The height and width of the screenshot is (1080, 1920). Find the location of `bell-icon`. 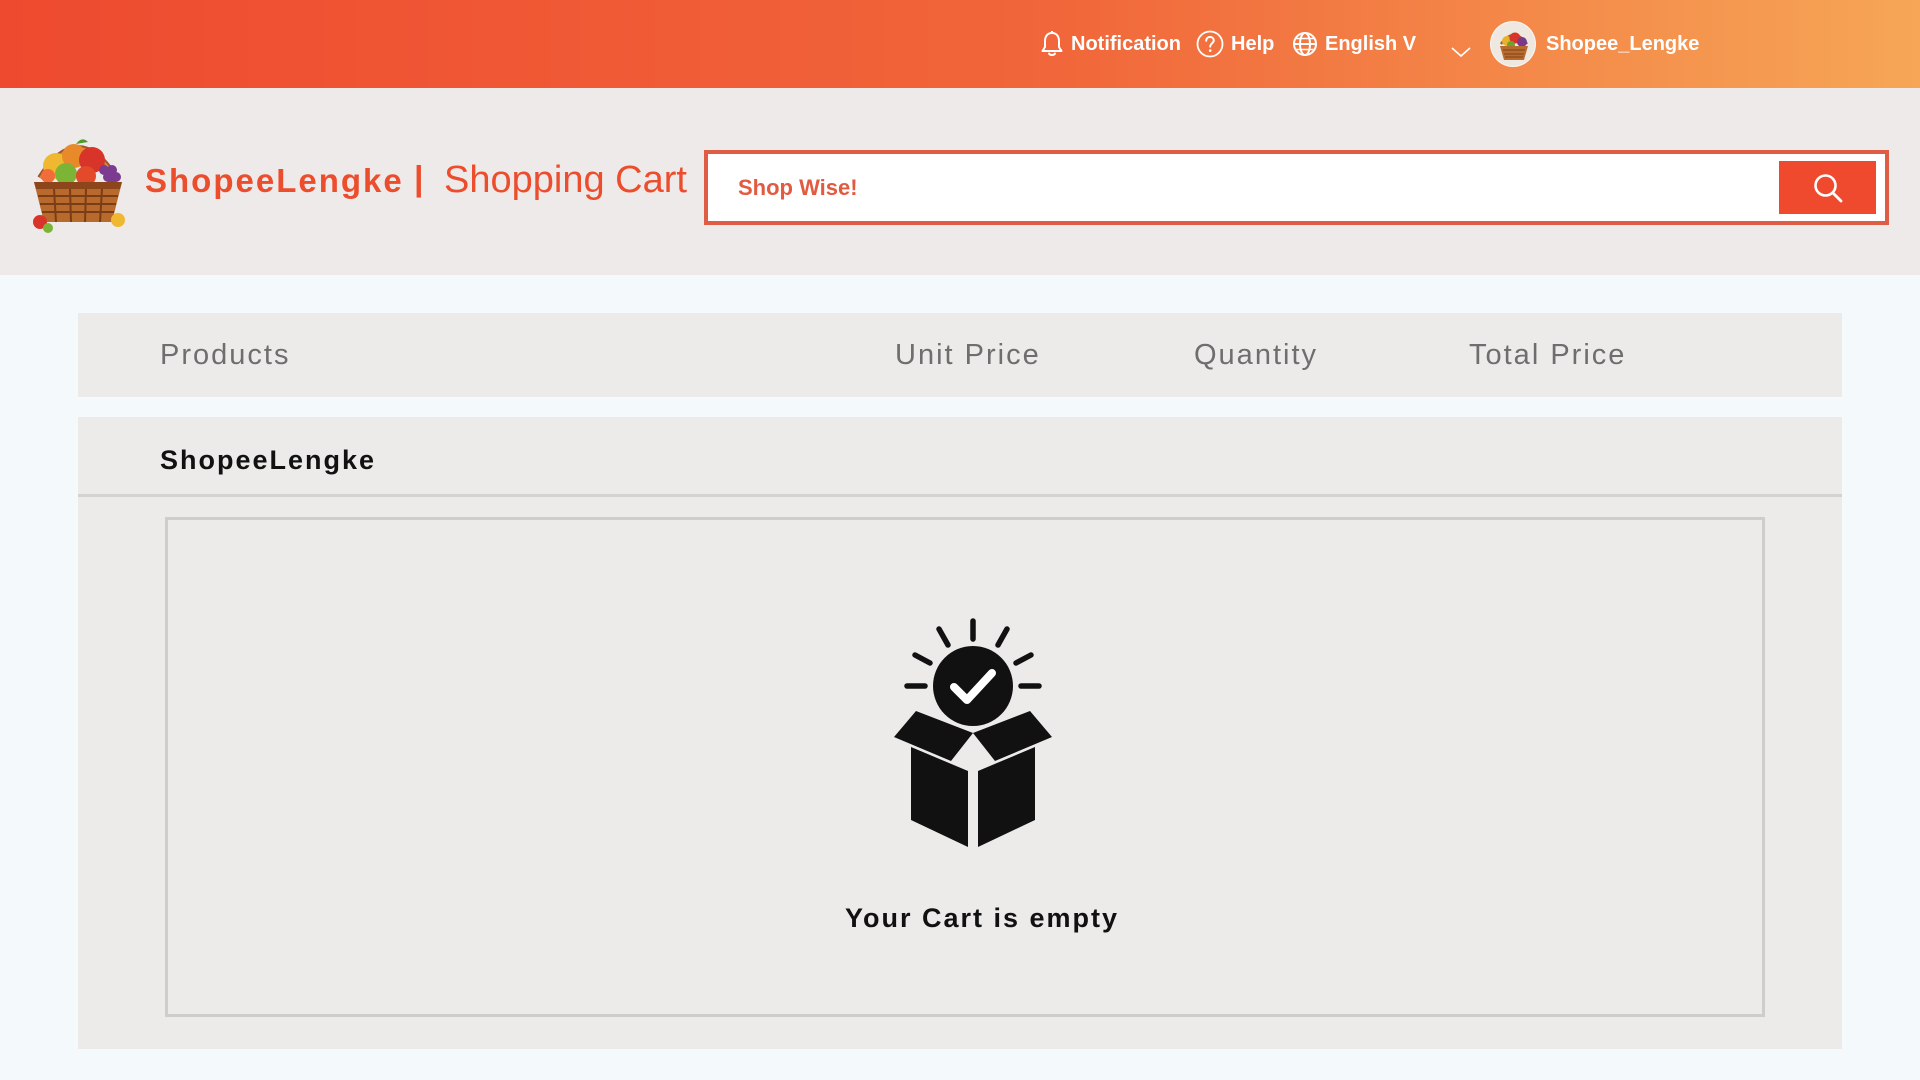

bell-icon is located at coordinates (1052, 43).